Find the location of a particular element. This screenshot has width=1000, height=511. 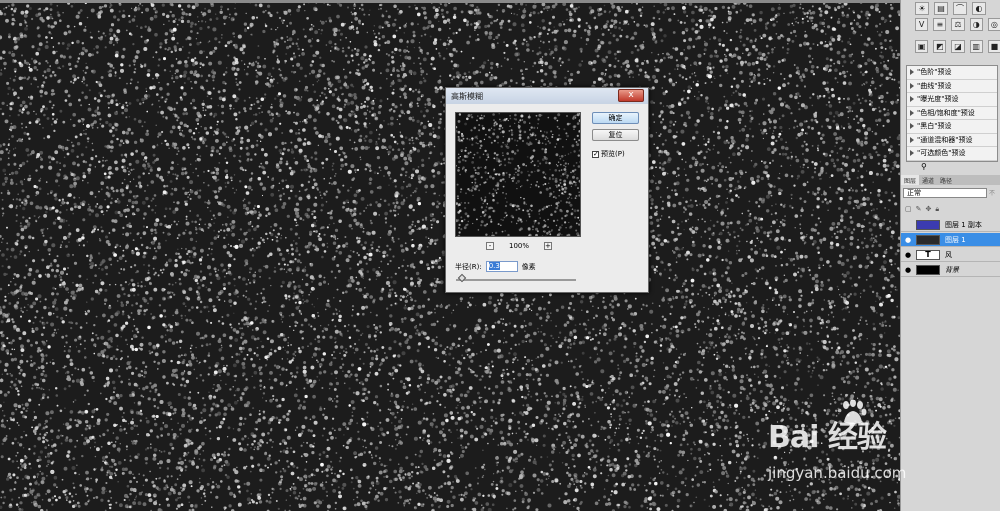

panel-icon-row-1: ☀ ▤ ⌒ ◐ is located at coordinates (950, 8).